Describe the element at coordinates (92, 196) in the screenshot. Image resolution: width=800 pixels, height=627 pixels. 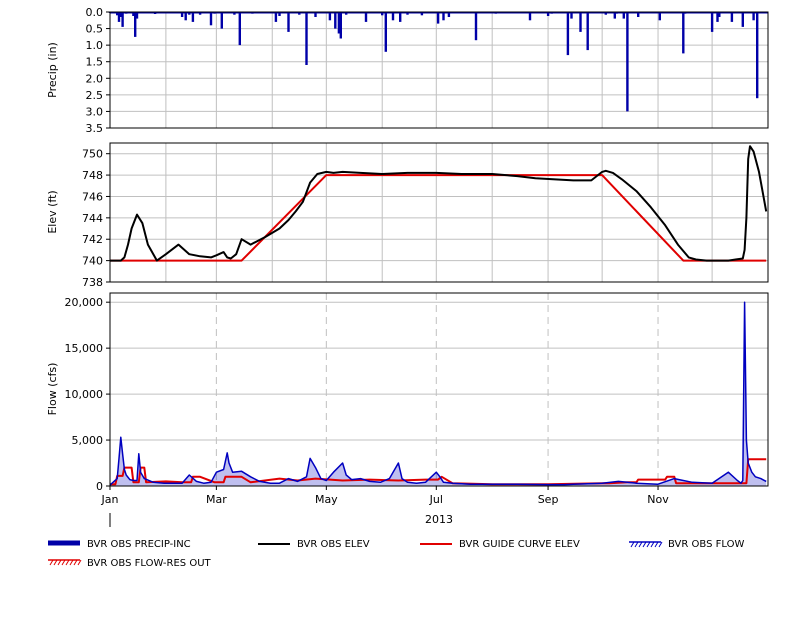
I see `y-tick-label: 746` at that location.